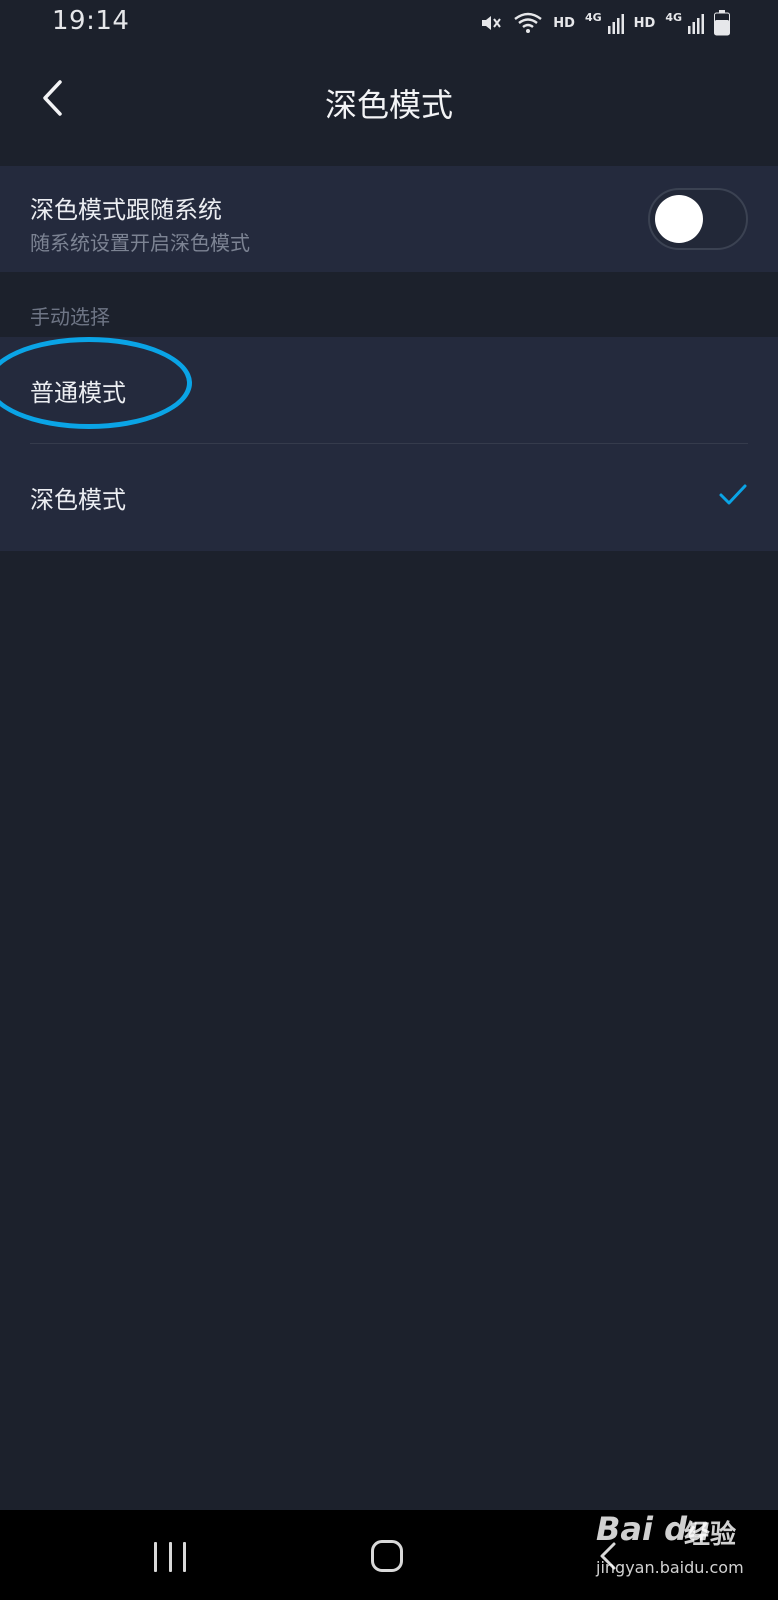 Image resolution: width=778 pixels, height=1600 pixels. I want to click on status-icons: HD 4G HD 4G, so click(604, 23).